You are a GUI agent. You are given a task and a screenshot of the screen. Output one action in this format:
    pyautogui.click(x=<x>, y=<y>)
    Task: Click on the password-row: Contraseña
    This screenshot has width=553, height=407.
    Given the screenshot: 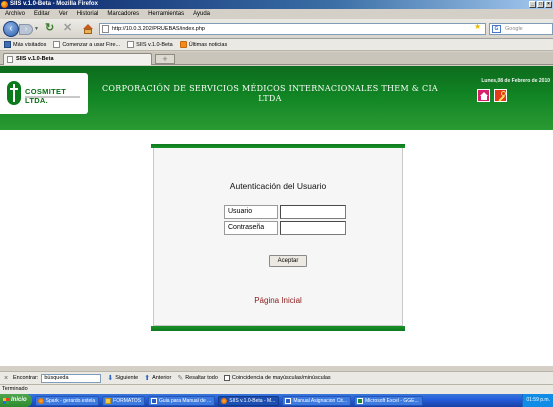 What is the action you would take?
    pyautogui.click(x=285, y=228)
    